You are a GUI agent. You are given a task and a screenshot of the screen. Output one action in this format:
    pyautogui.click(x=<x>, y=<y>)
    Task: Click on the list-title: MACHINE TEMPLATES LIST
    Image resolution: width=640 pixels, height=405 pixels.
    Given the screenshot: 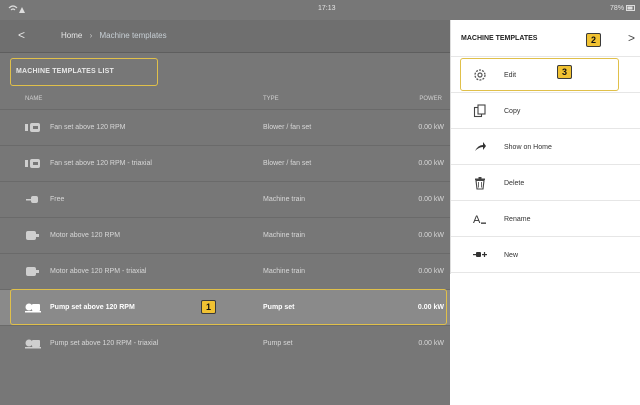 What is the action you would take?
    pyautogui.click(x=65, y=71)
    